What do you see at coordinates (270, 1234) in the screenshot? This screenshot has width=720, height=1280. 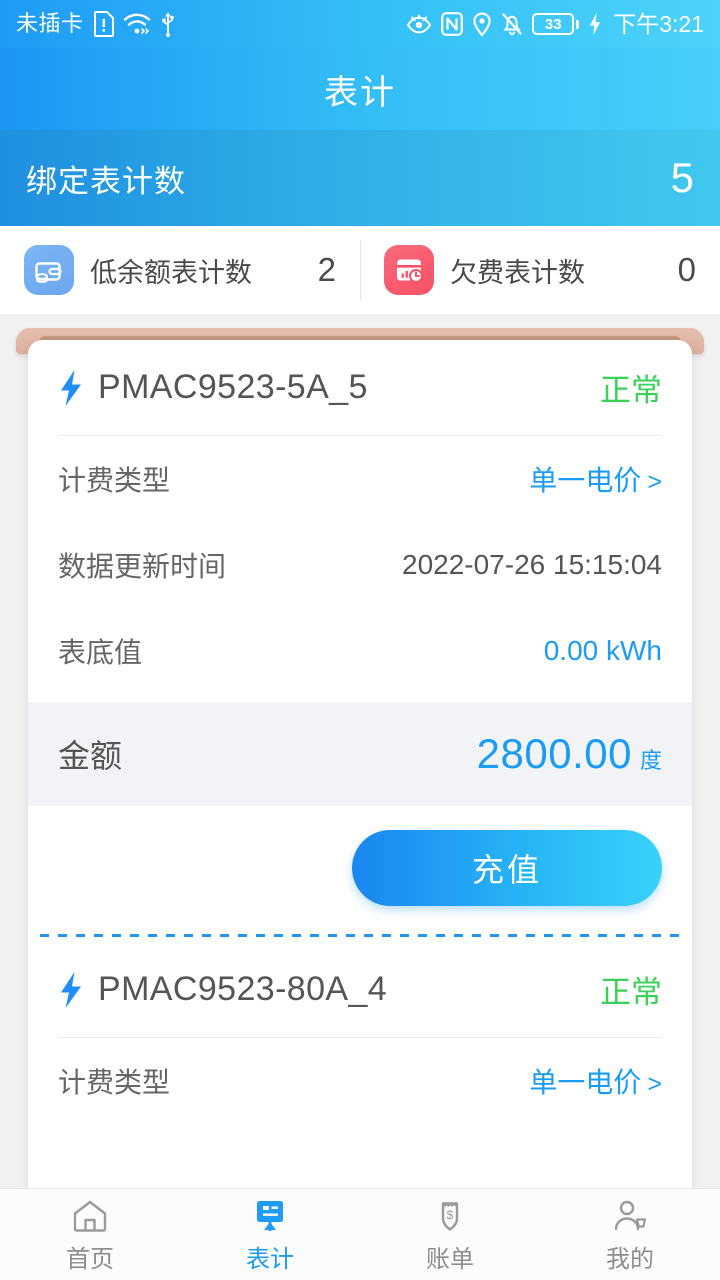 I see `tab-meters: 表计` at bounding box center [270, 1234].